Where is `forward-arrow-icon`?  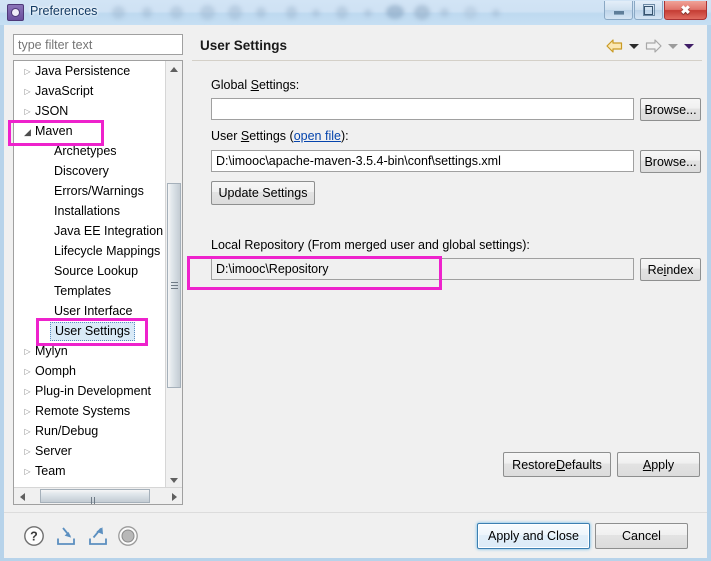 forward-arrow-icon is located at coordinates (653, 46).